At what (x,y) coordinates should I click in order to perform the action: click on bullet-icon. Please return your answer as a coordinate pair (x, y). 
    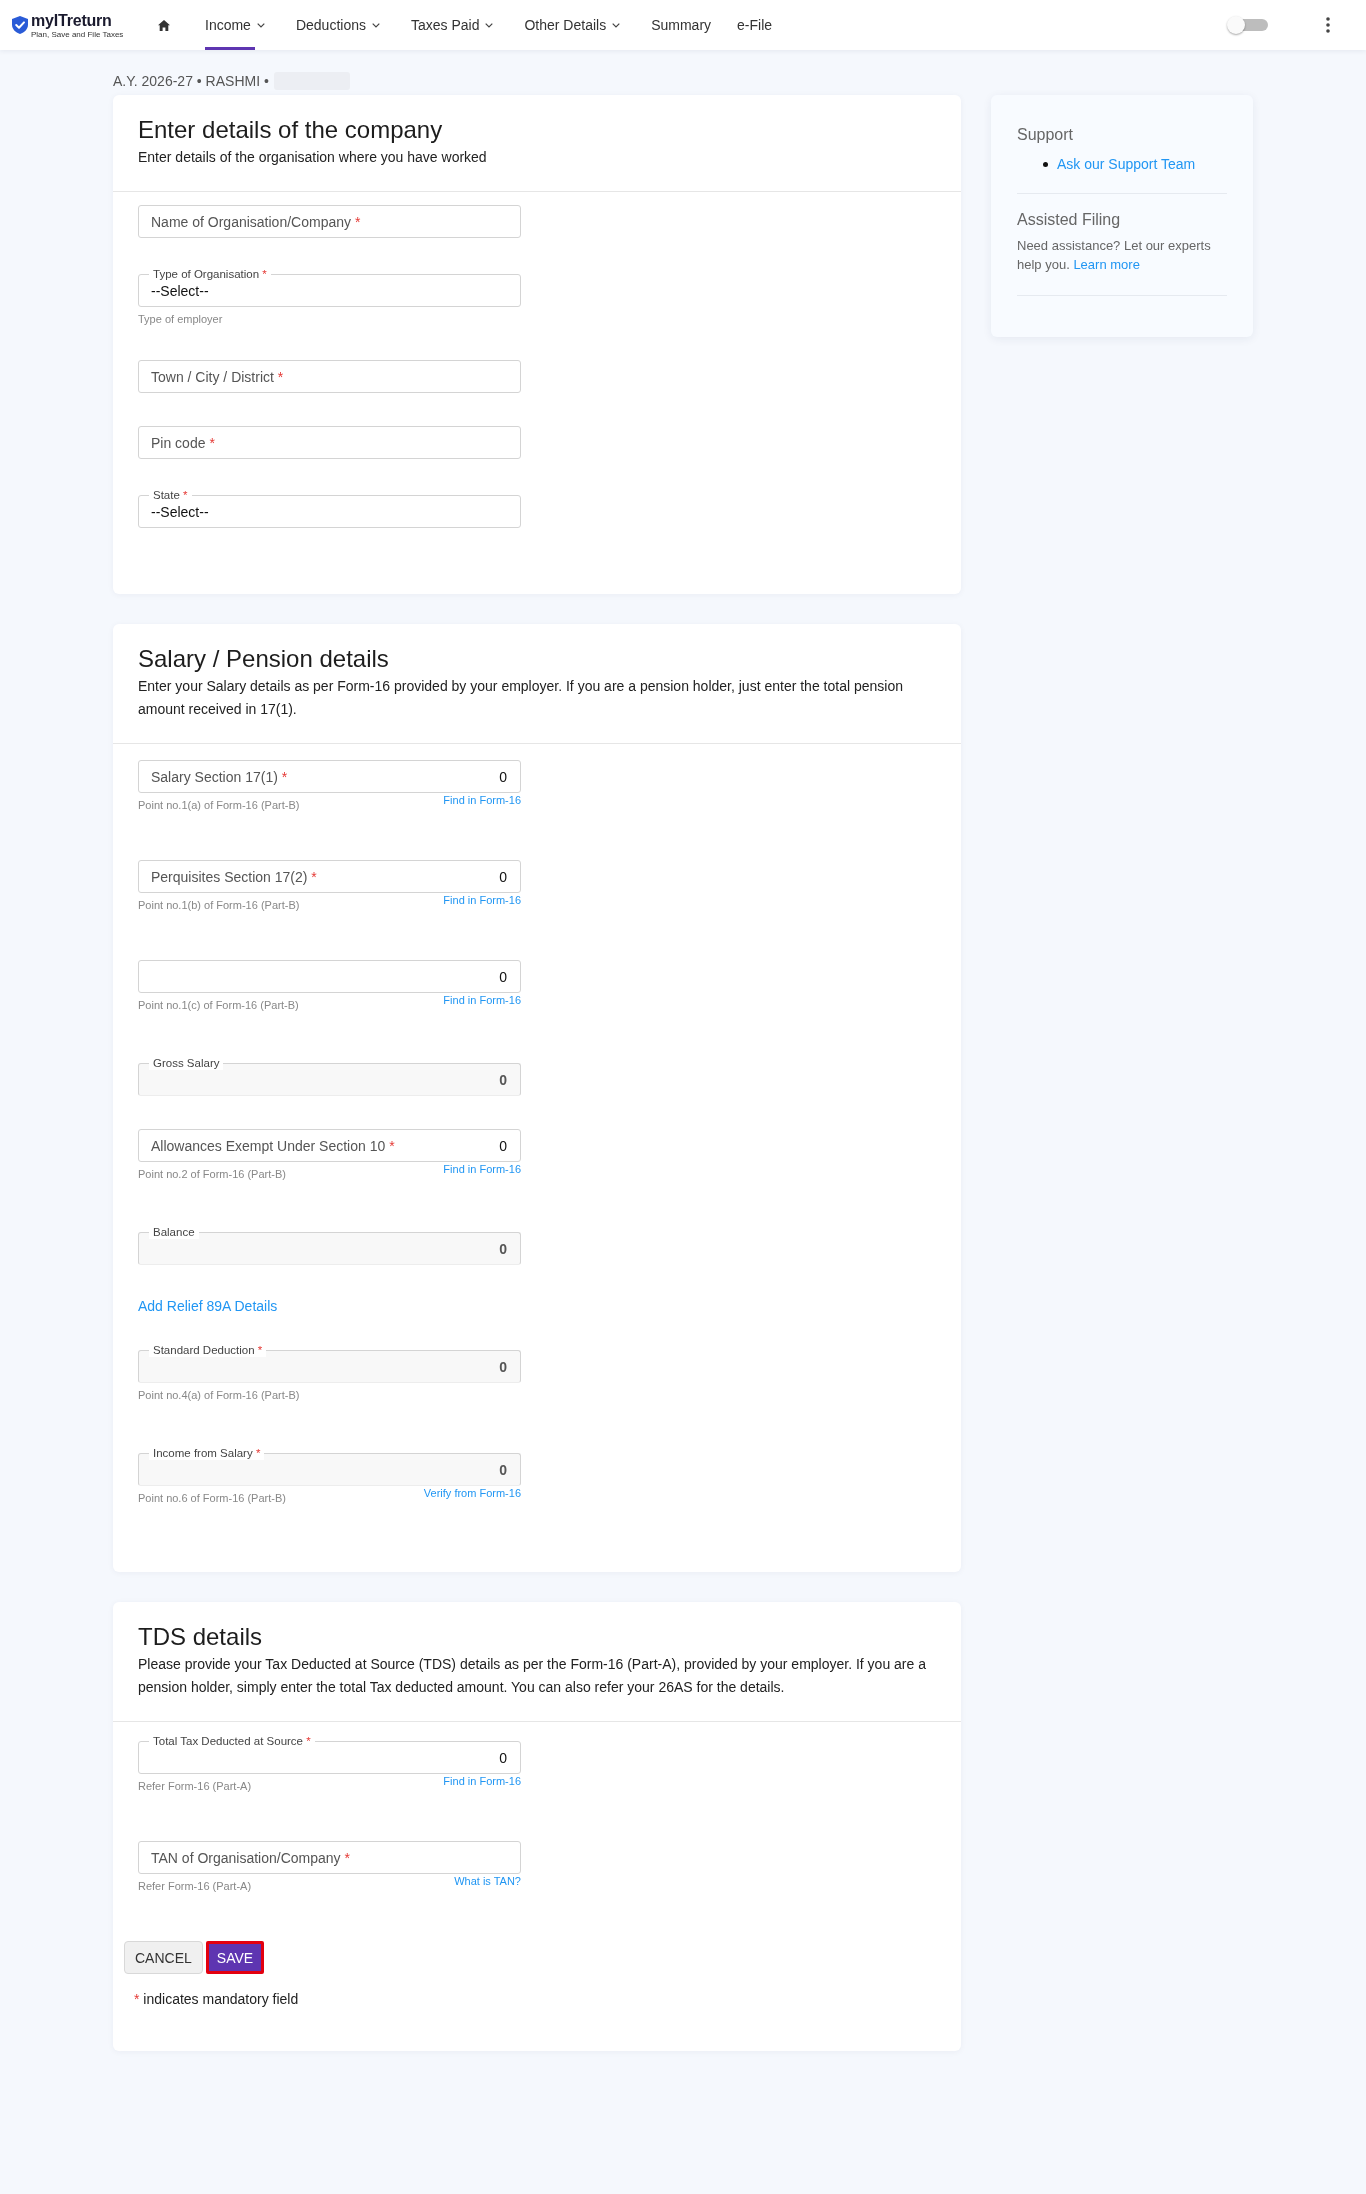
    Looking at the image, I should click on (1045, 164).